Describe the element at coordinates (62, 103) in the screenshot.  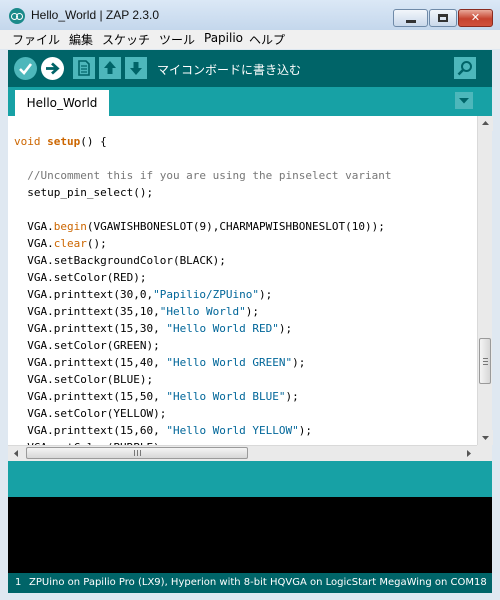
I see `tab-hello-world: Hello_World` at that location.